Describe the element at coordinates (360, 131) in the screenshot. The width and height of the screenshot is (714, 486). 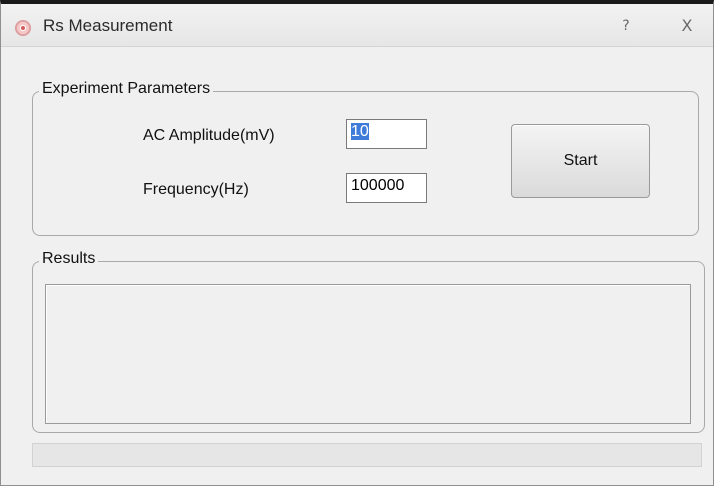
I see `ac-amplitude-value: 10` at that location.